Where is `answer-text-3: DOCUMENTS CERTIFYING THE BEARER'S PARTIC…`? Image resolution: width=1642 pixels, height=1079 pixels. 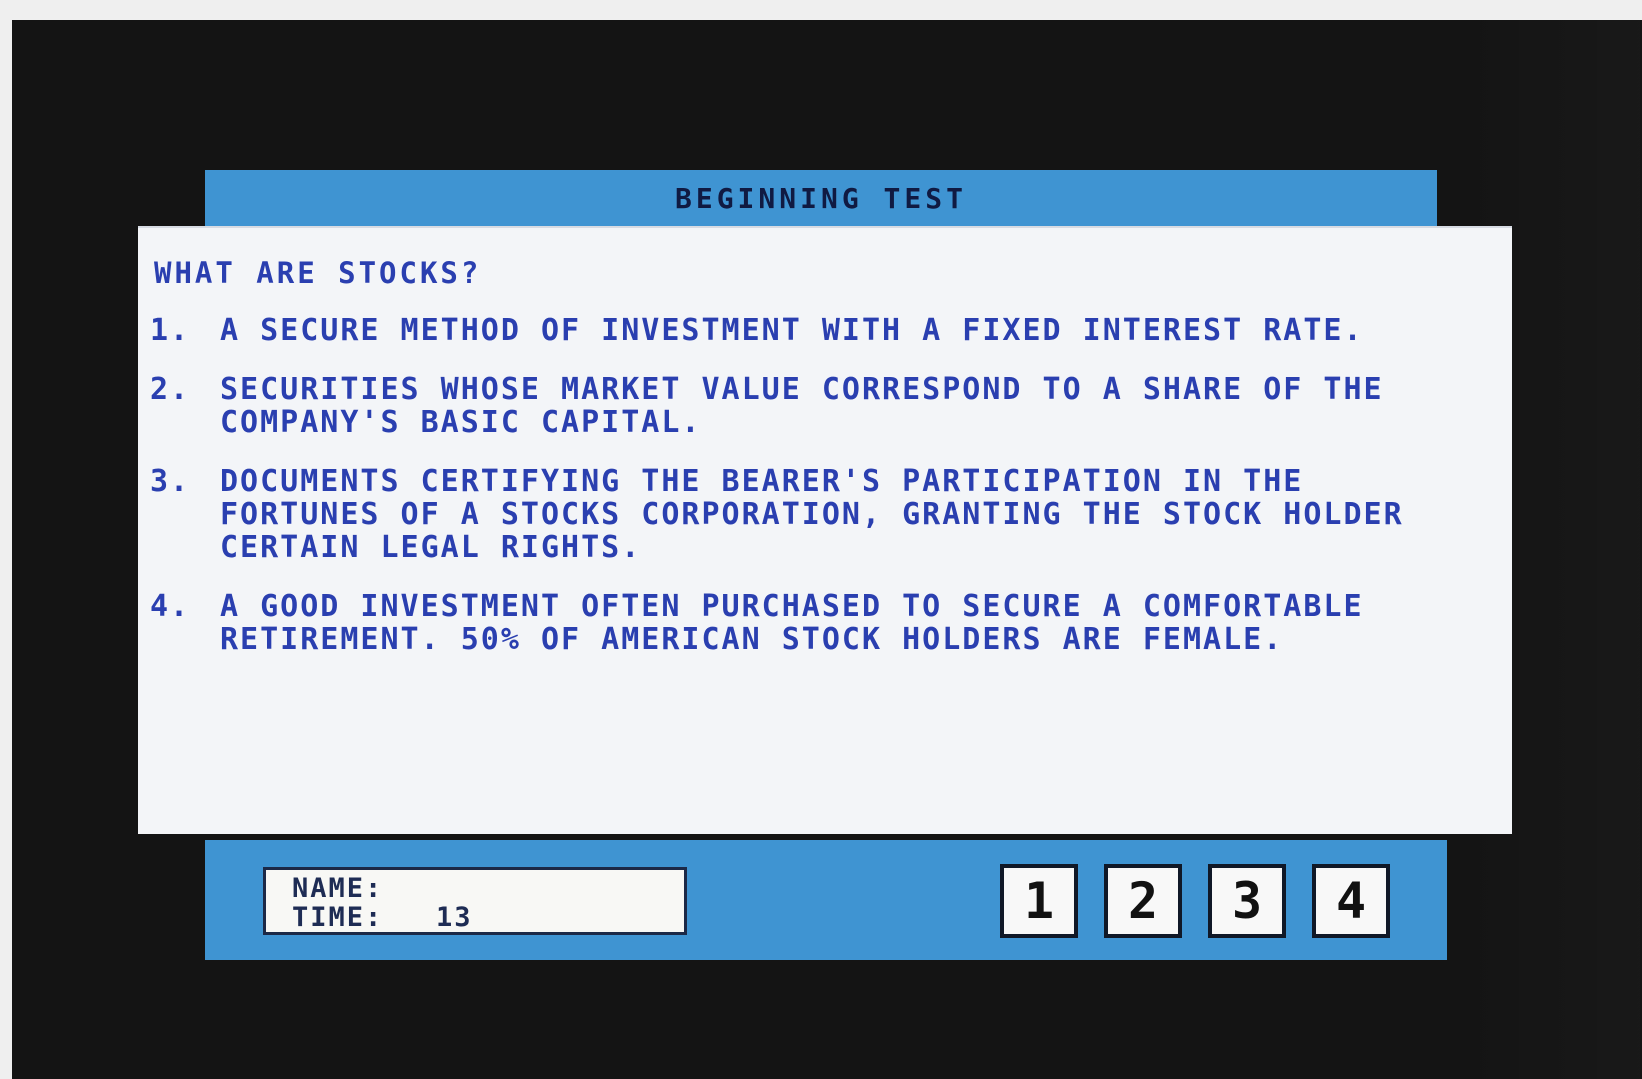
answer-text-3: DOCUMENTS CERTIFYING THE BEARER'S PARTIC… is located at coordinates (812, 514).